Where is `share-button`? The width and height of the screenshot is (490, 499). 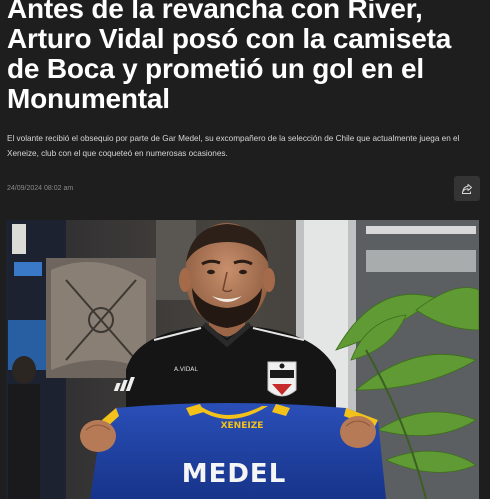 share-button is located at coordinates (467, 188).